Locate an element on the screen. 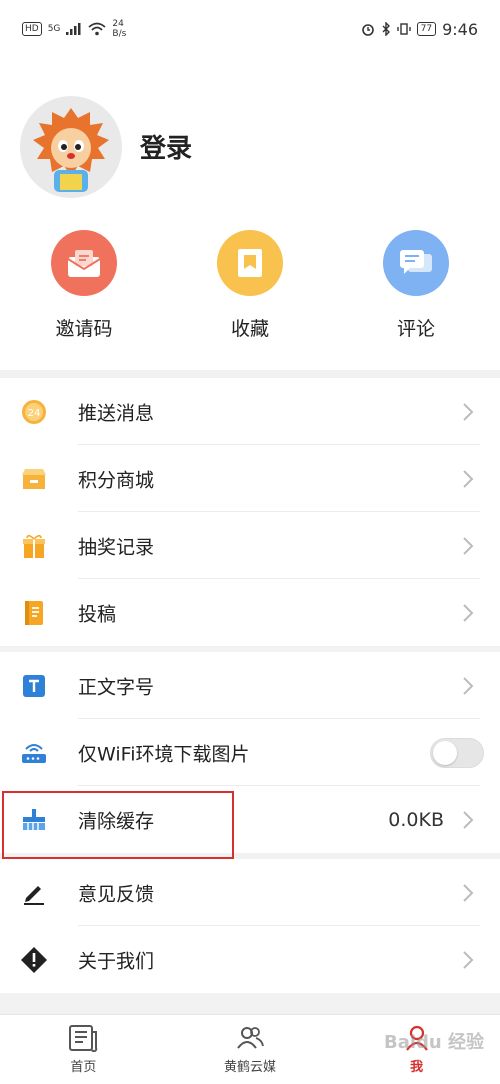 The height and width of the screenshot is (1084, 500). menu-label-font-size: 正文字号 is located at coordinates (116, 687).